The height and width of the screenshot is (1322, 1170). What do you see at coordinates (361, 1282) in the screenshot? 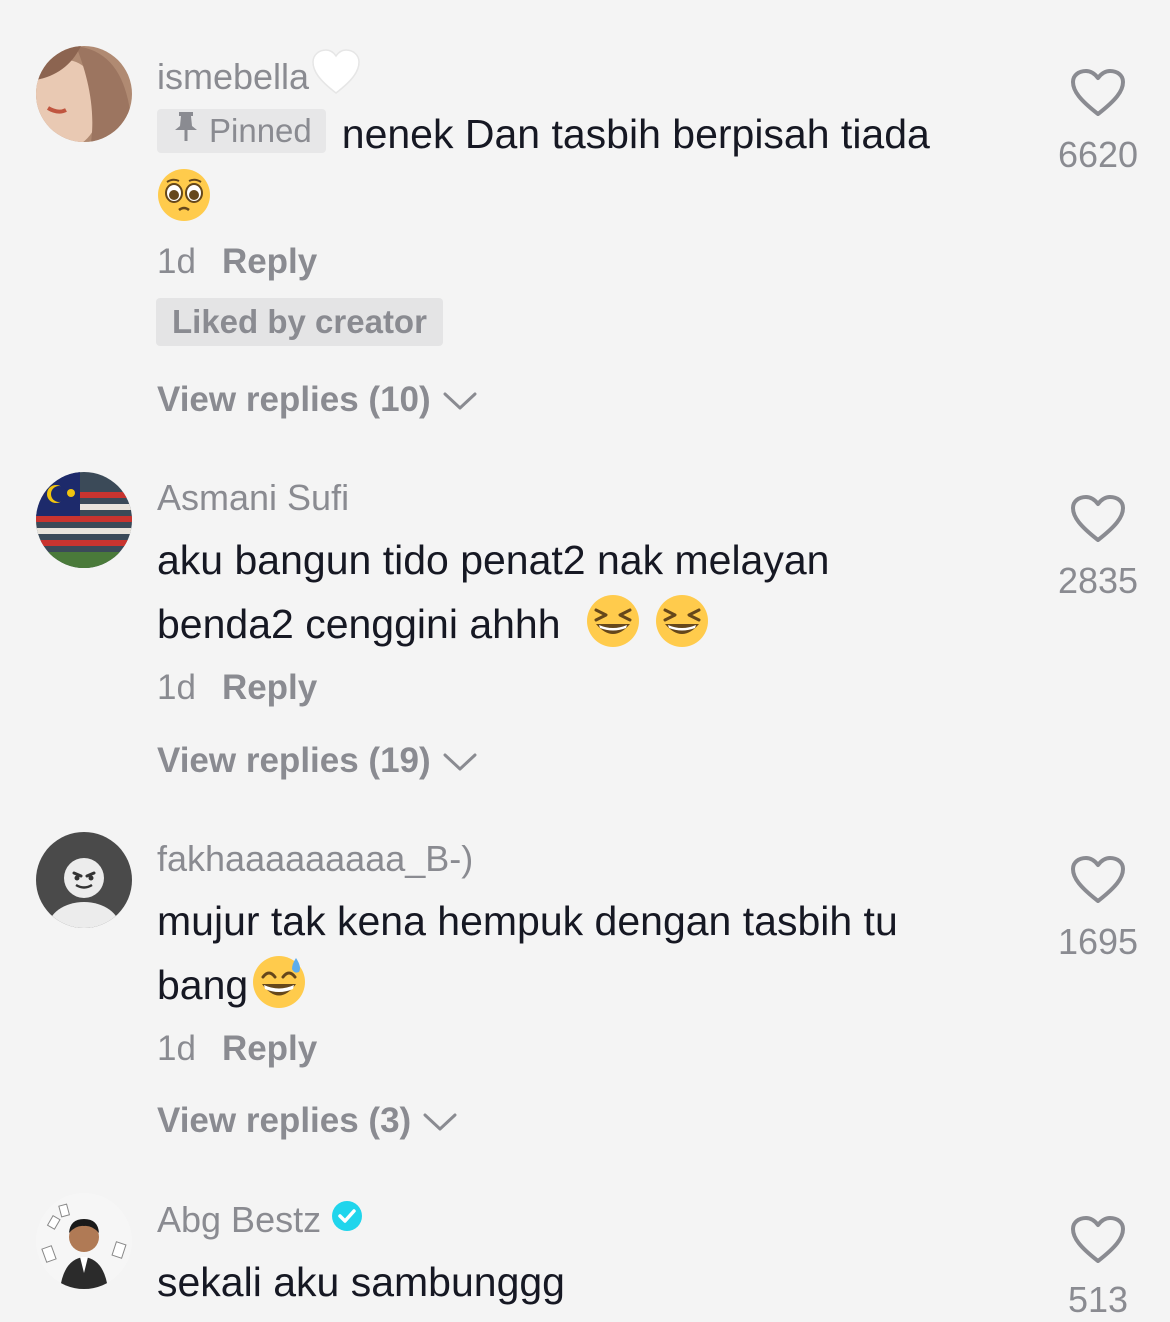
I see `comment-text-content: sekali aku sambunggg` at bounding box center [361, 1282].